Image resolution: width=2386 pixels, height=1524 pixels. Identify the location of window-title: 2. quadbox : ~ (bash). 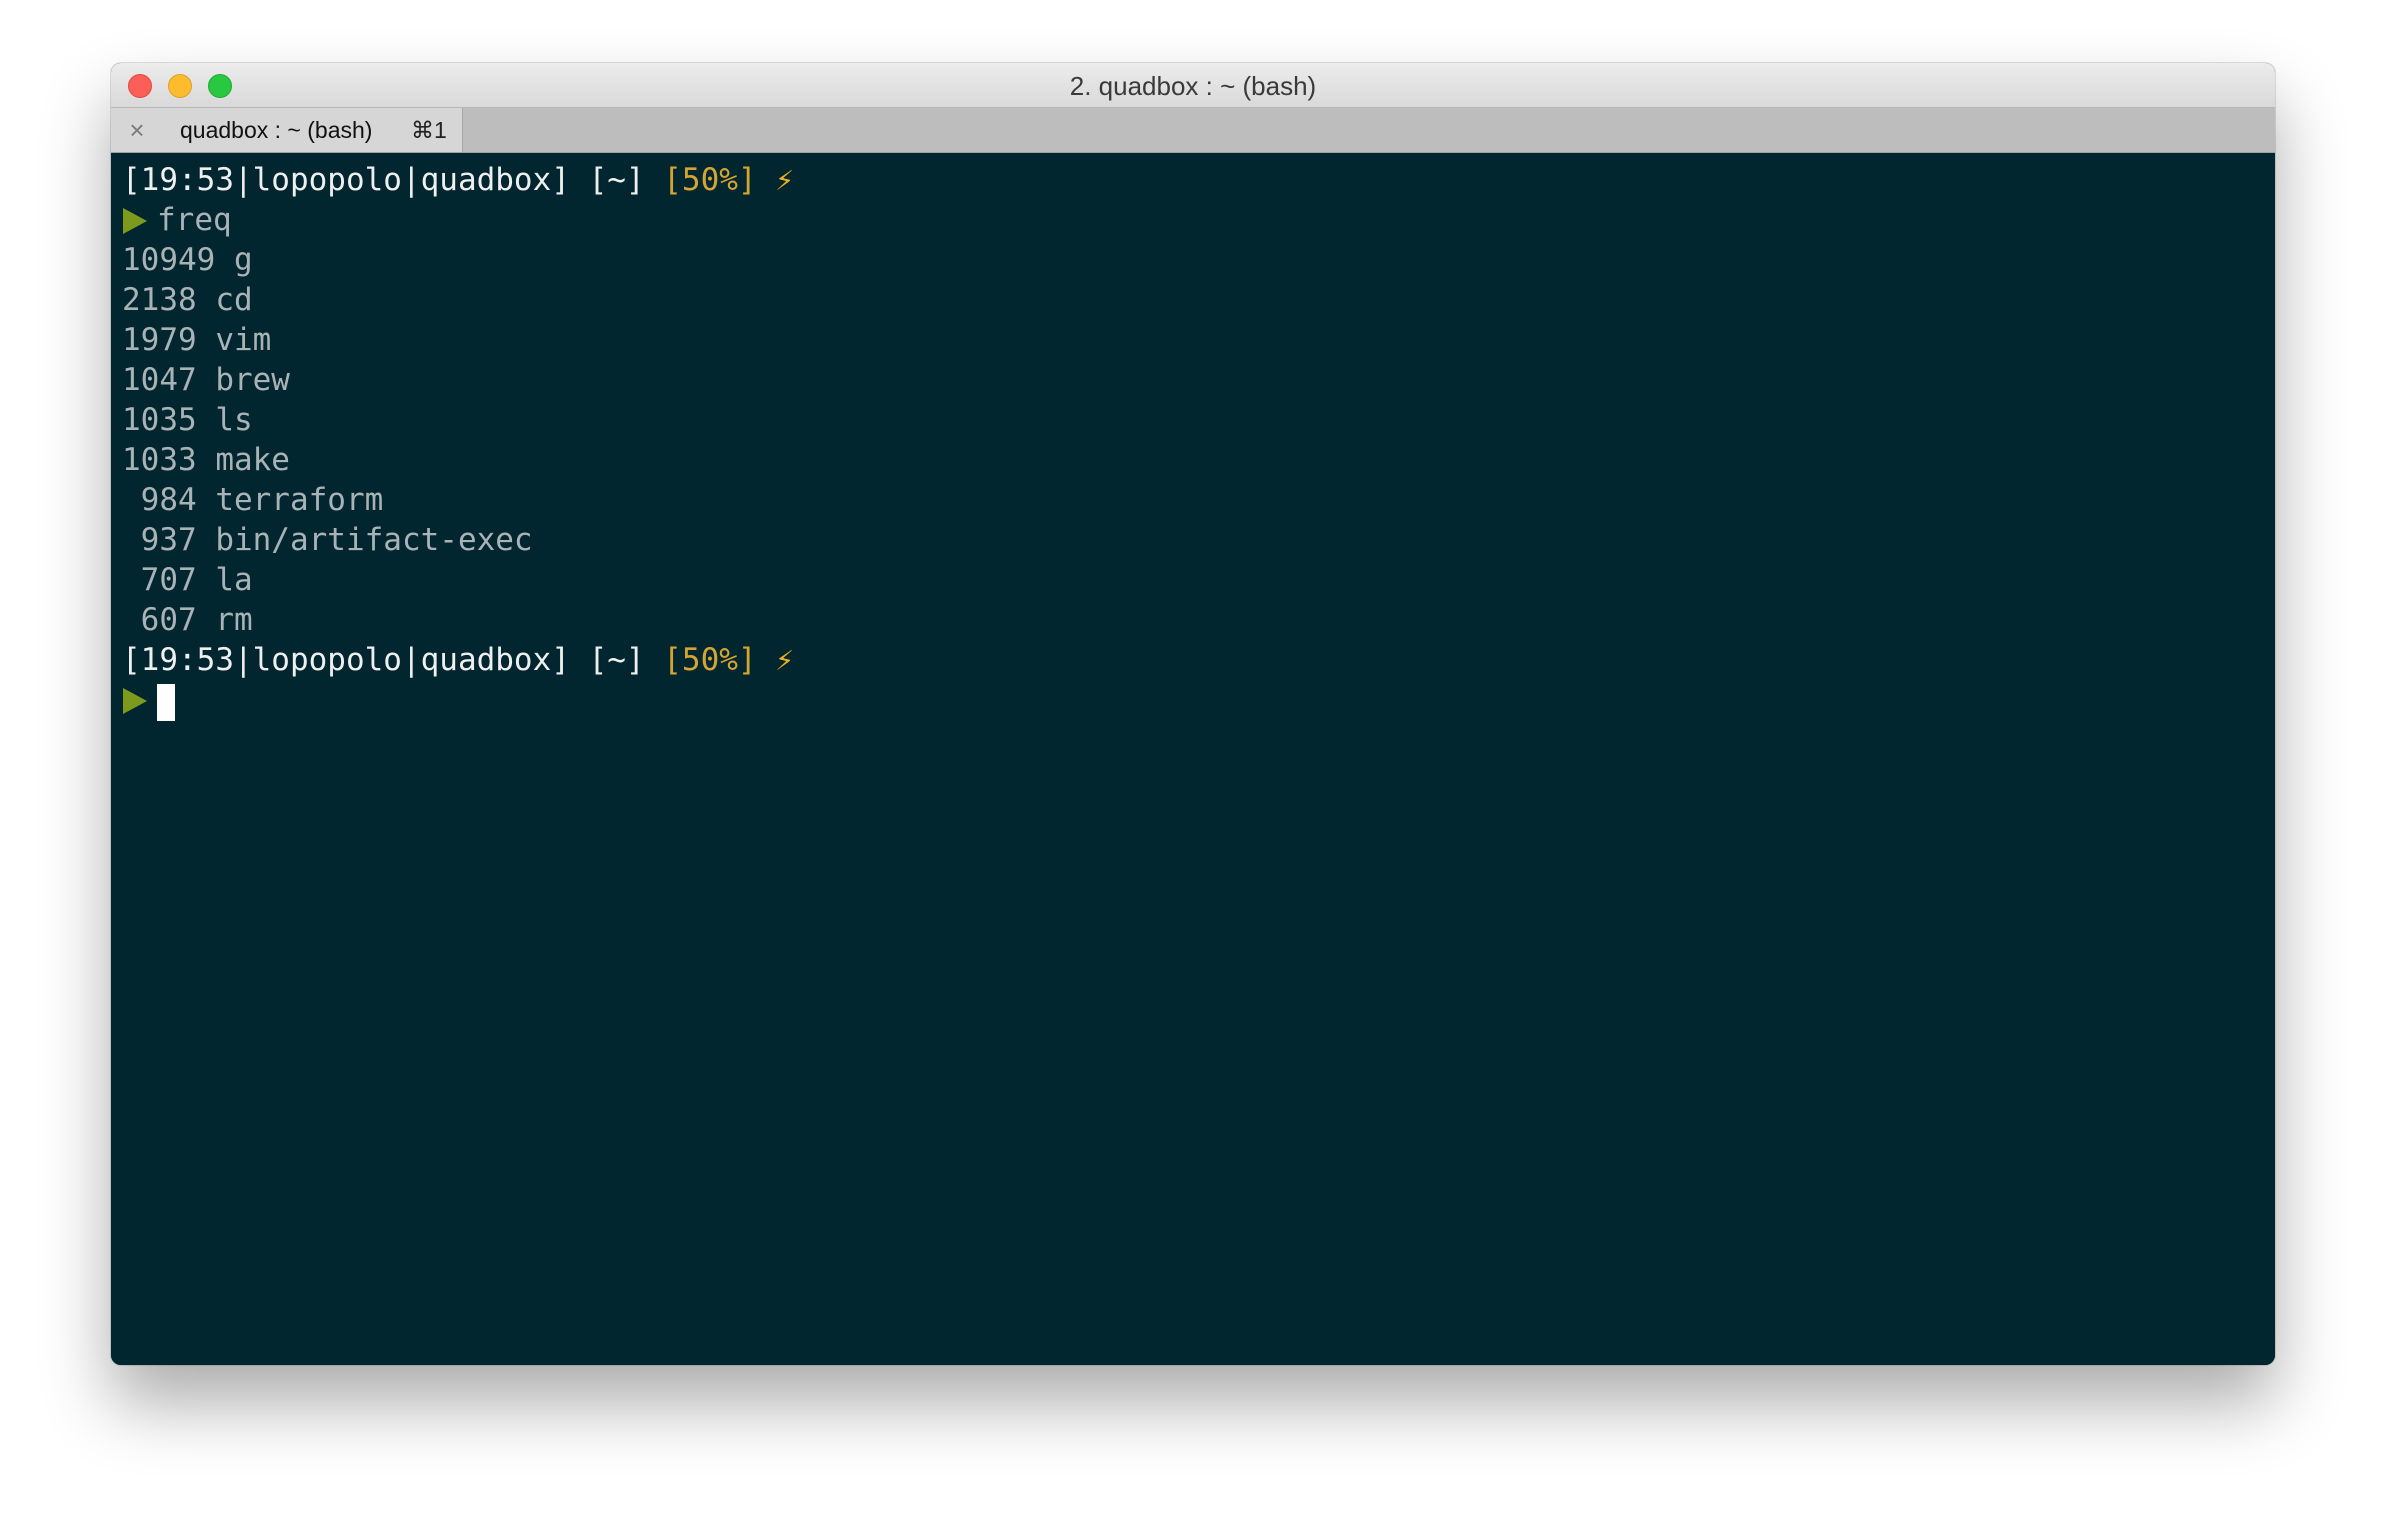
(1193, 86).